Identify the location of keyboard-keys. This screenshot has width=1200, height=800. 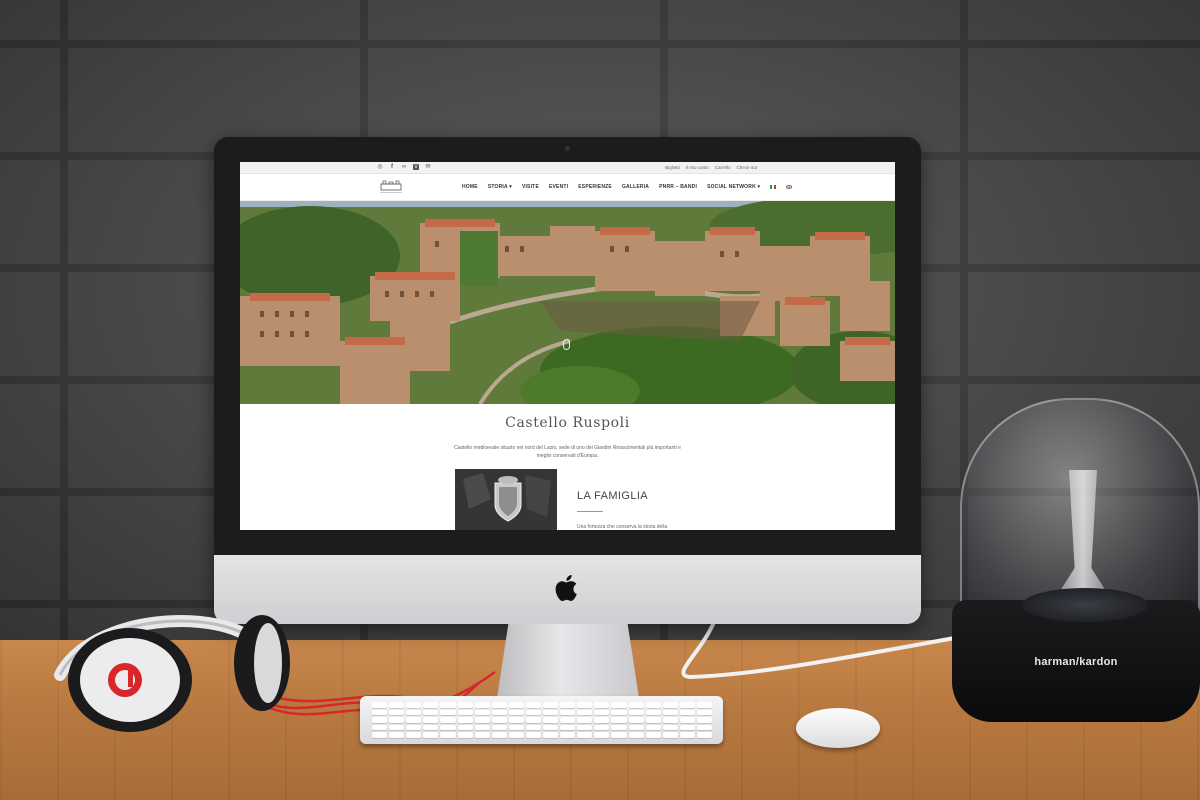
(542, 720).